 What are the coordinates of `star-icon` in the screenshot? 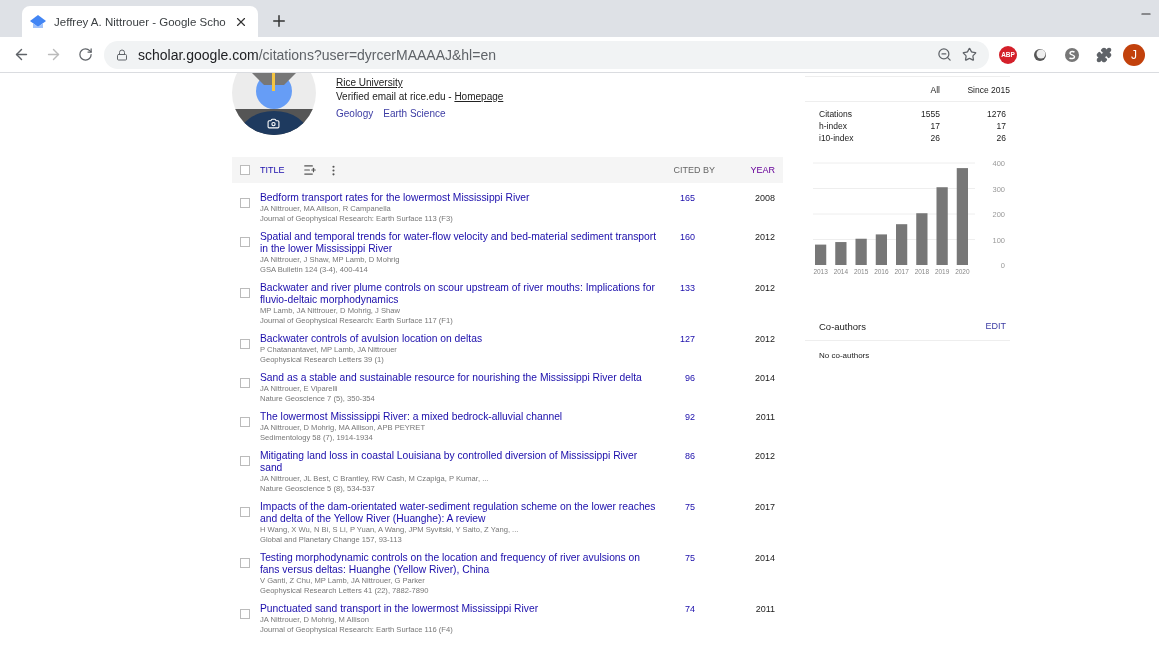 It's located at (969, 54).